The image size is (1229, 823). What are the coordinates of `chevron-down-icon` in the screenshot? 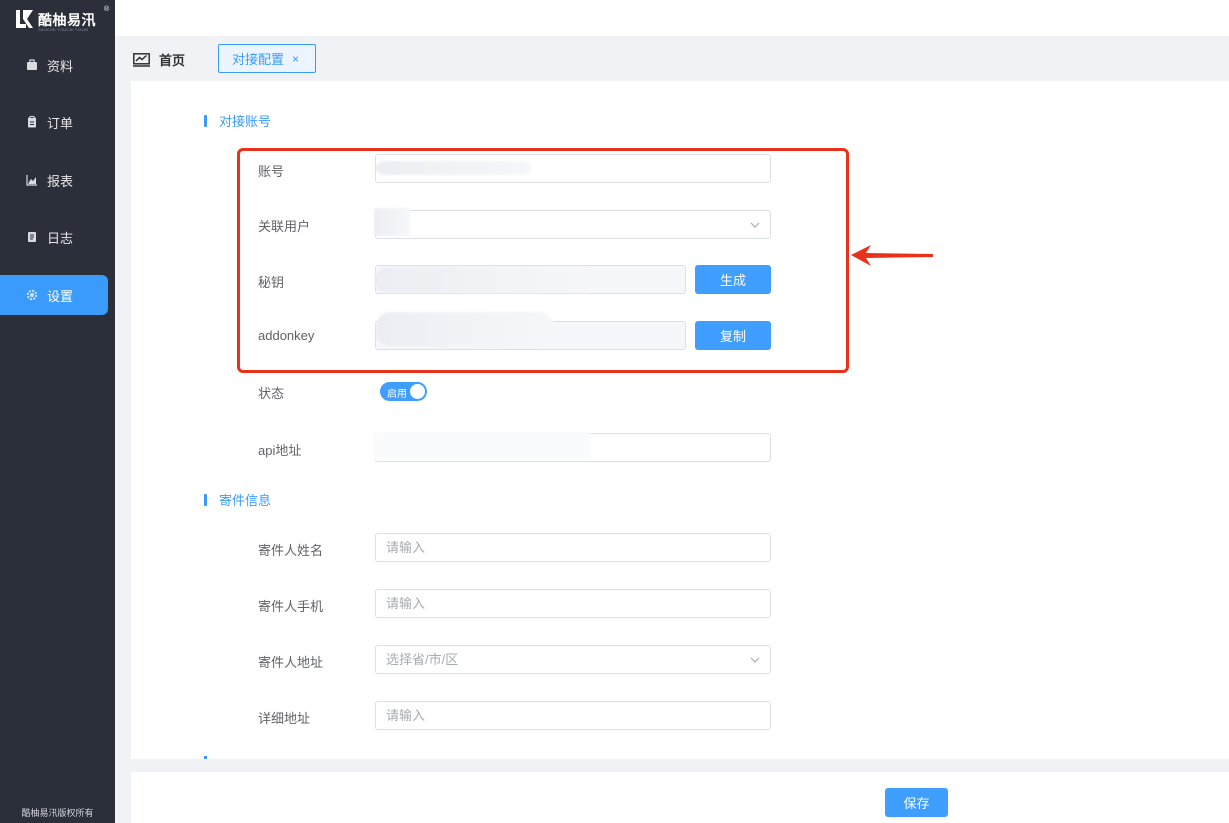 It's located at (755, 660).